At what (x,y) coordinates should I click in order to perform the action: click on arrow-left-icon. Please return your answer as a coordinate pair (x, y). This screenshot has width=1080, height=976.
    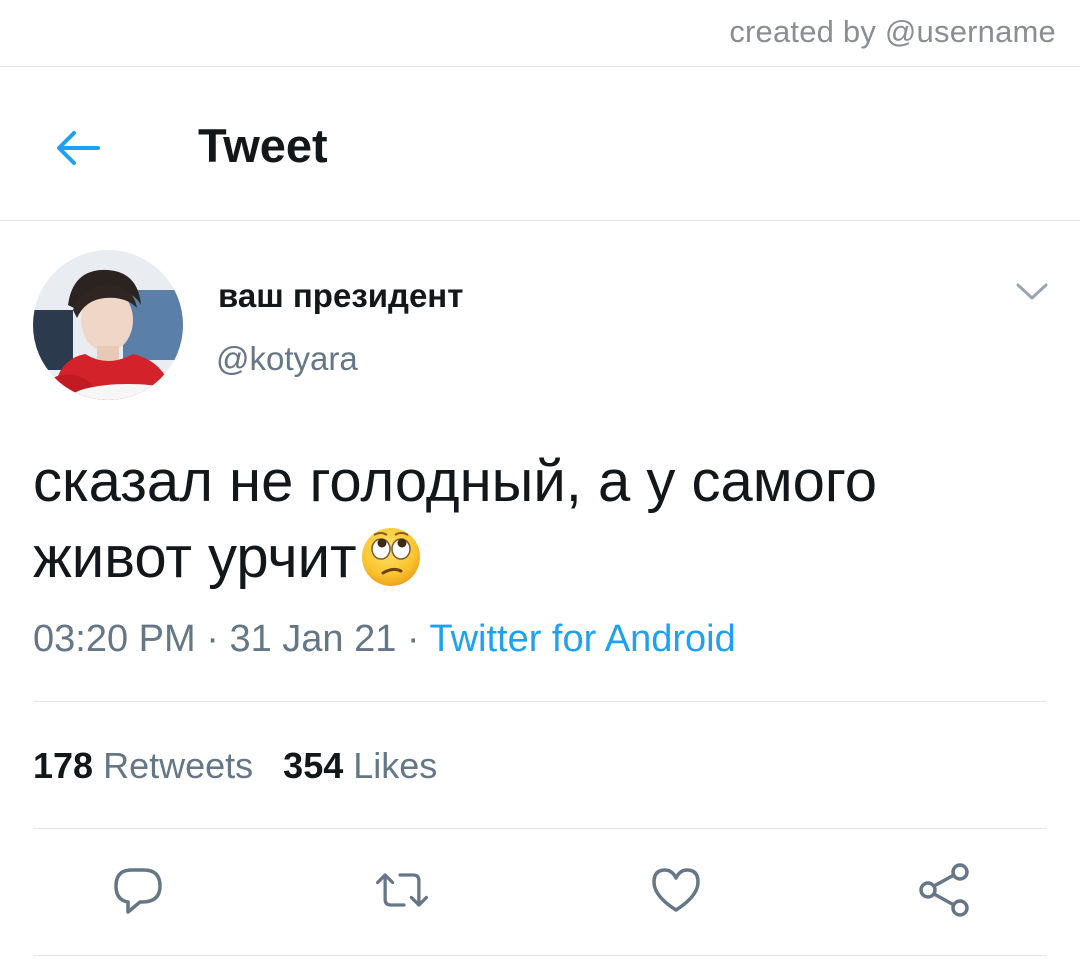
    Looking at the image, I should click on (78, 148).